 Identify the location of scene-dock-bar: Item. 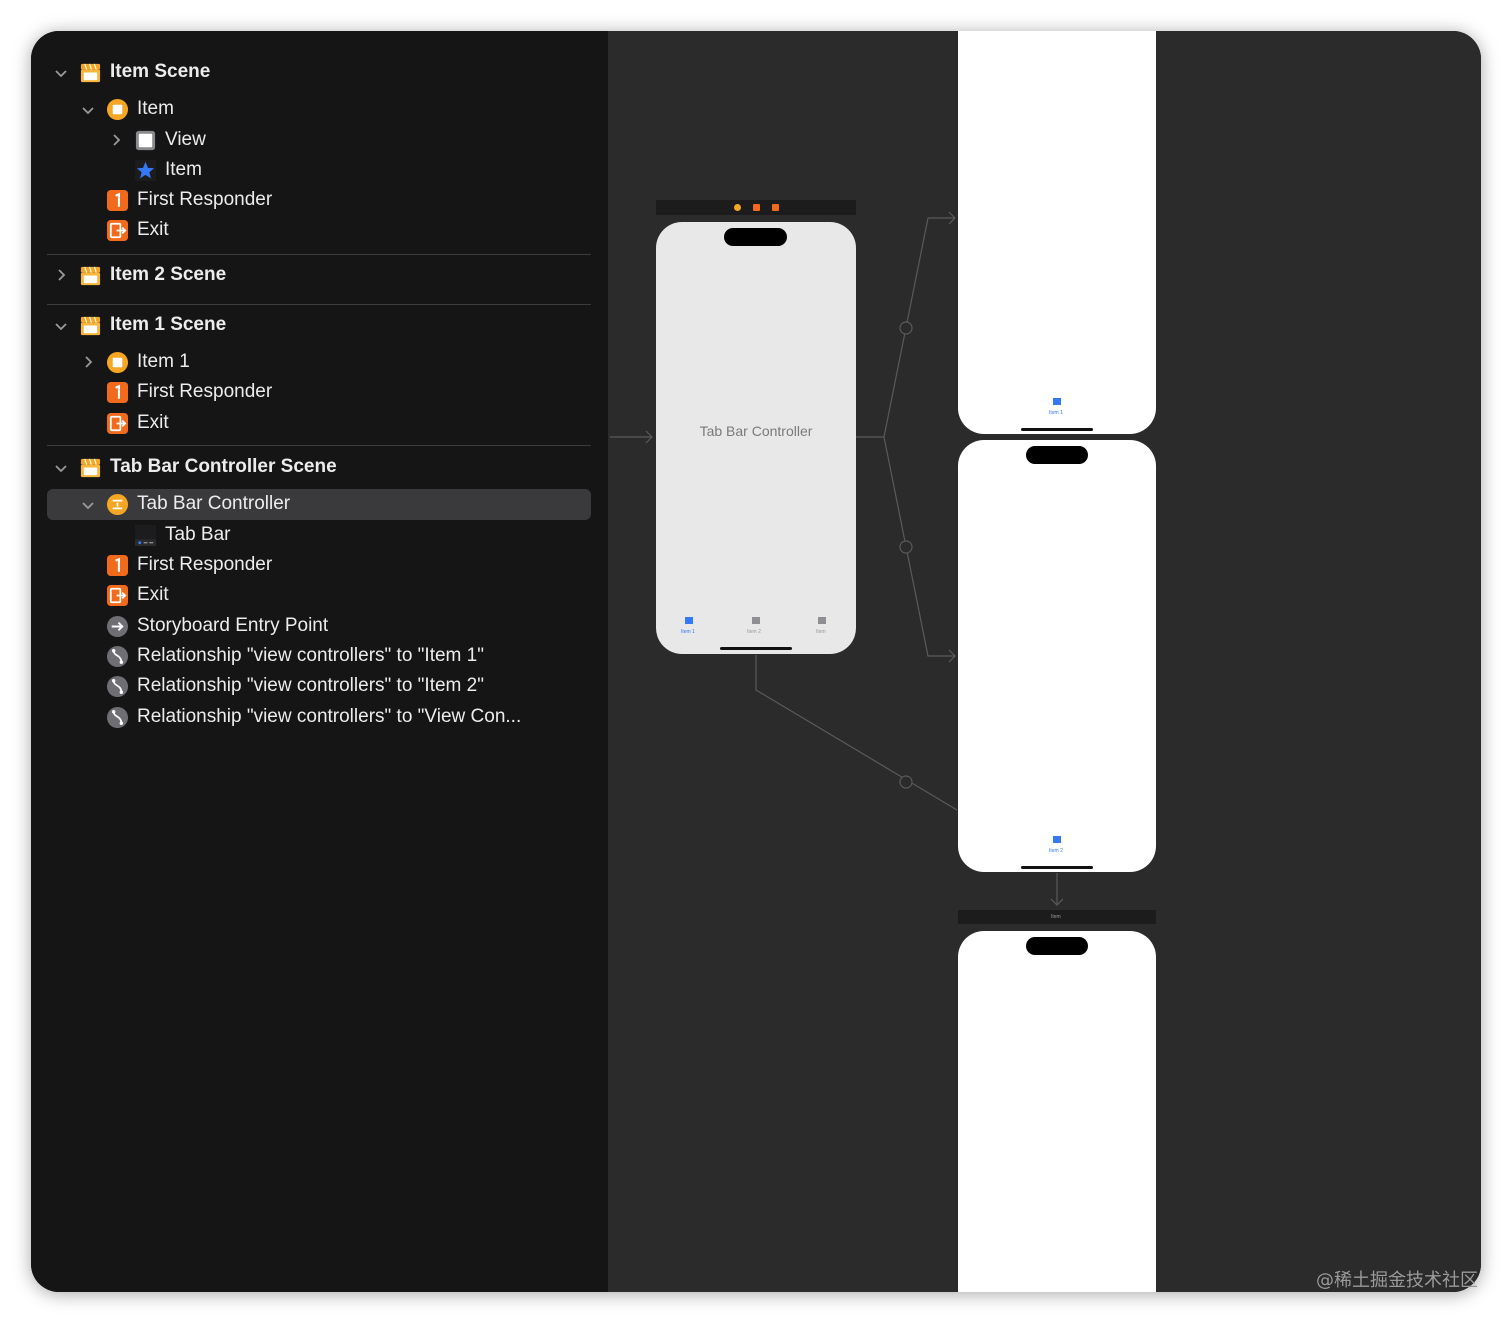
(1057, 917).